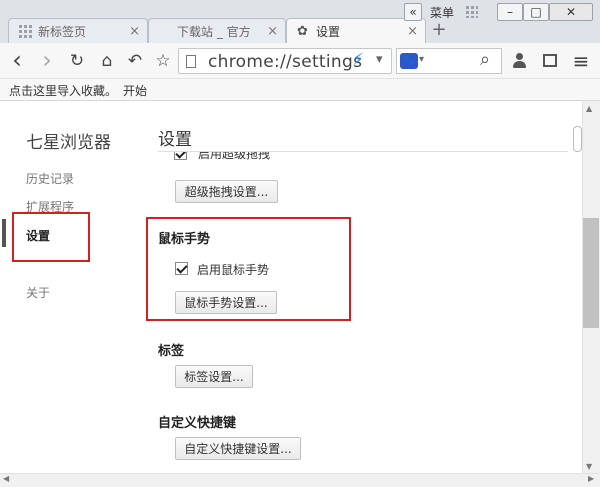 The image size is (600, 487). I want to click on vertical-scrollbar-thumb, so click(591, 273).